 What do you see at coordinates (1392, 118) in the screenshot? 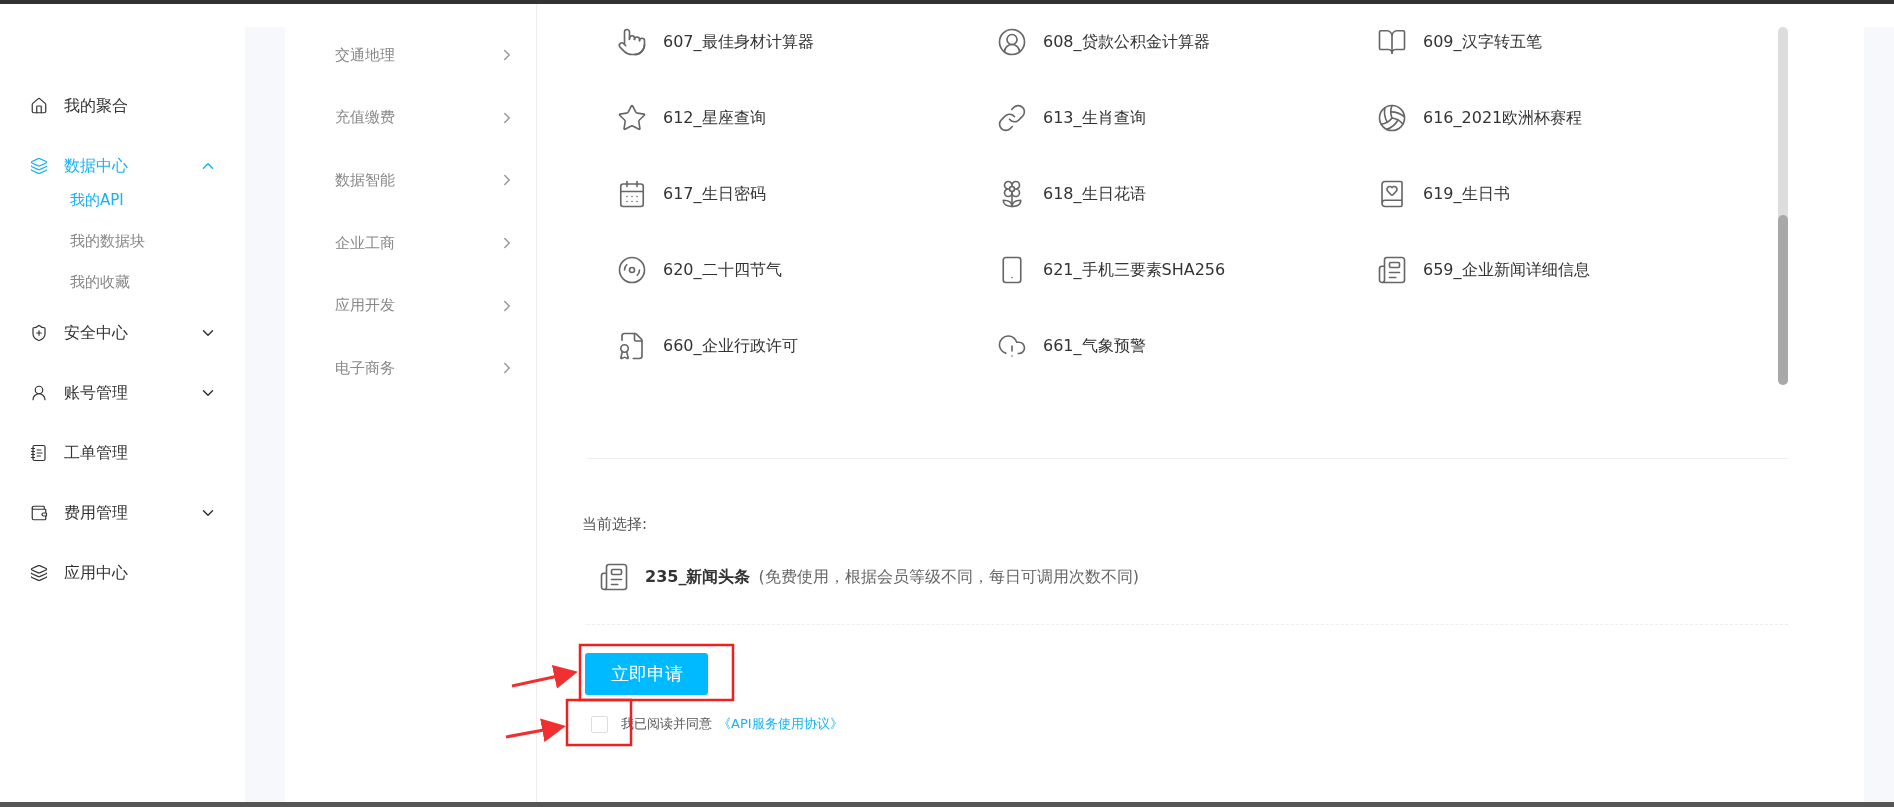
I see `ball-icon` at bounding box center [1392, 118].